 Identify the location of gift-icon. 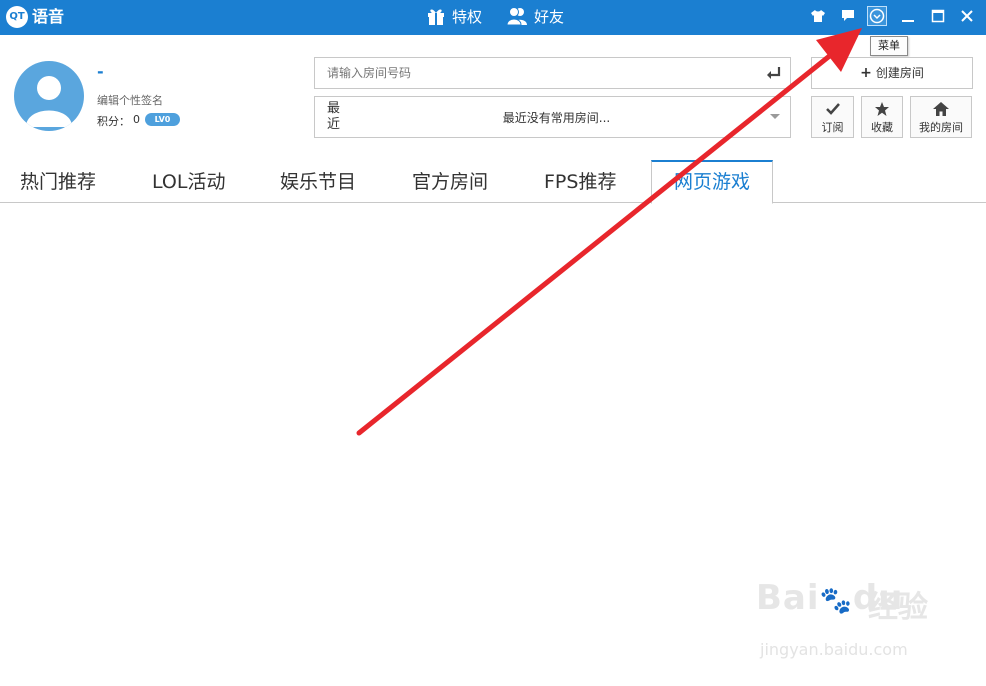
(436, 17).